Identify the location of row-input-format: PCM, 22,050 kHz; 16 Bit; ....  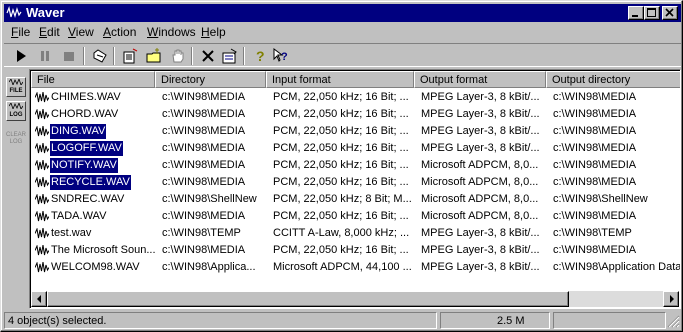
(341, 131).